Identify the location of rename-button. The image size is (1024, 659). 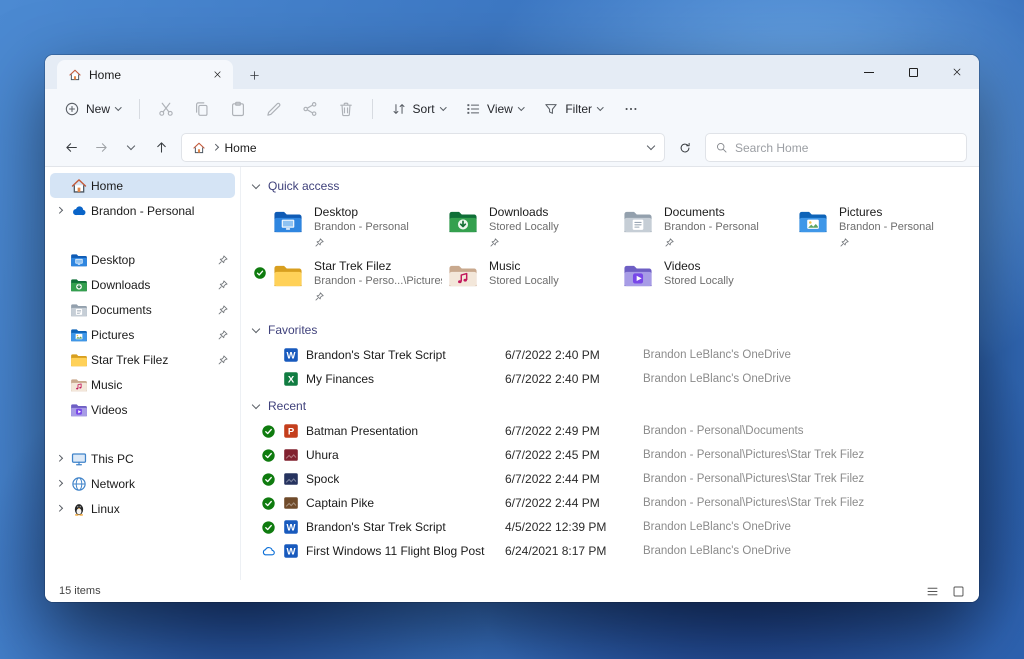
(274, 109).